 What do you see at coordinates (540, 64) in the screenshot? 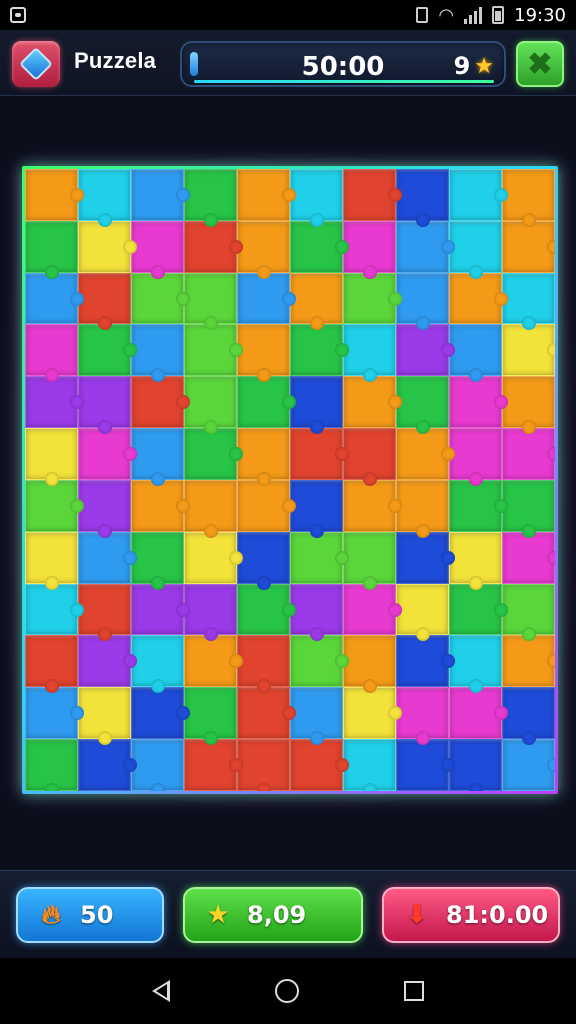
I see `close-button: ✖` at bounding box center [540, 64].